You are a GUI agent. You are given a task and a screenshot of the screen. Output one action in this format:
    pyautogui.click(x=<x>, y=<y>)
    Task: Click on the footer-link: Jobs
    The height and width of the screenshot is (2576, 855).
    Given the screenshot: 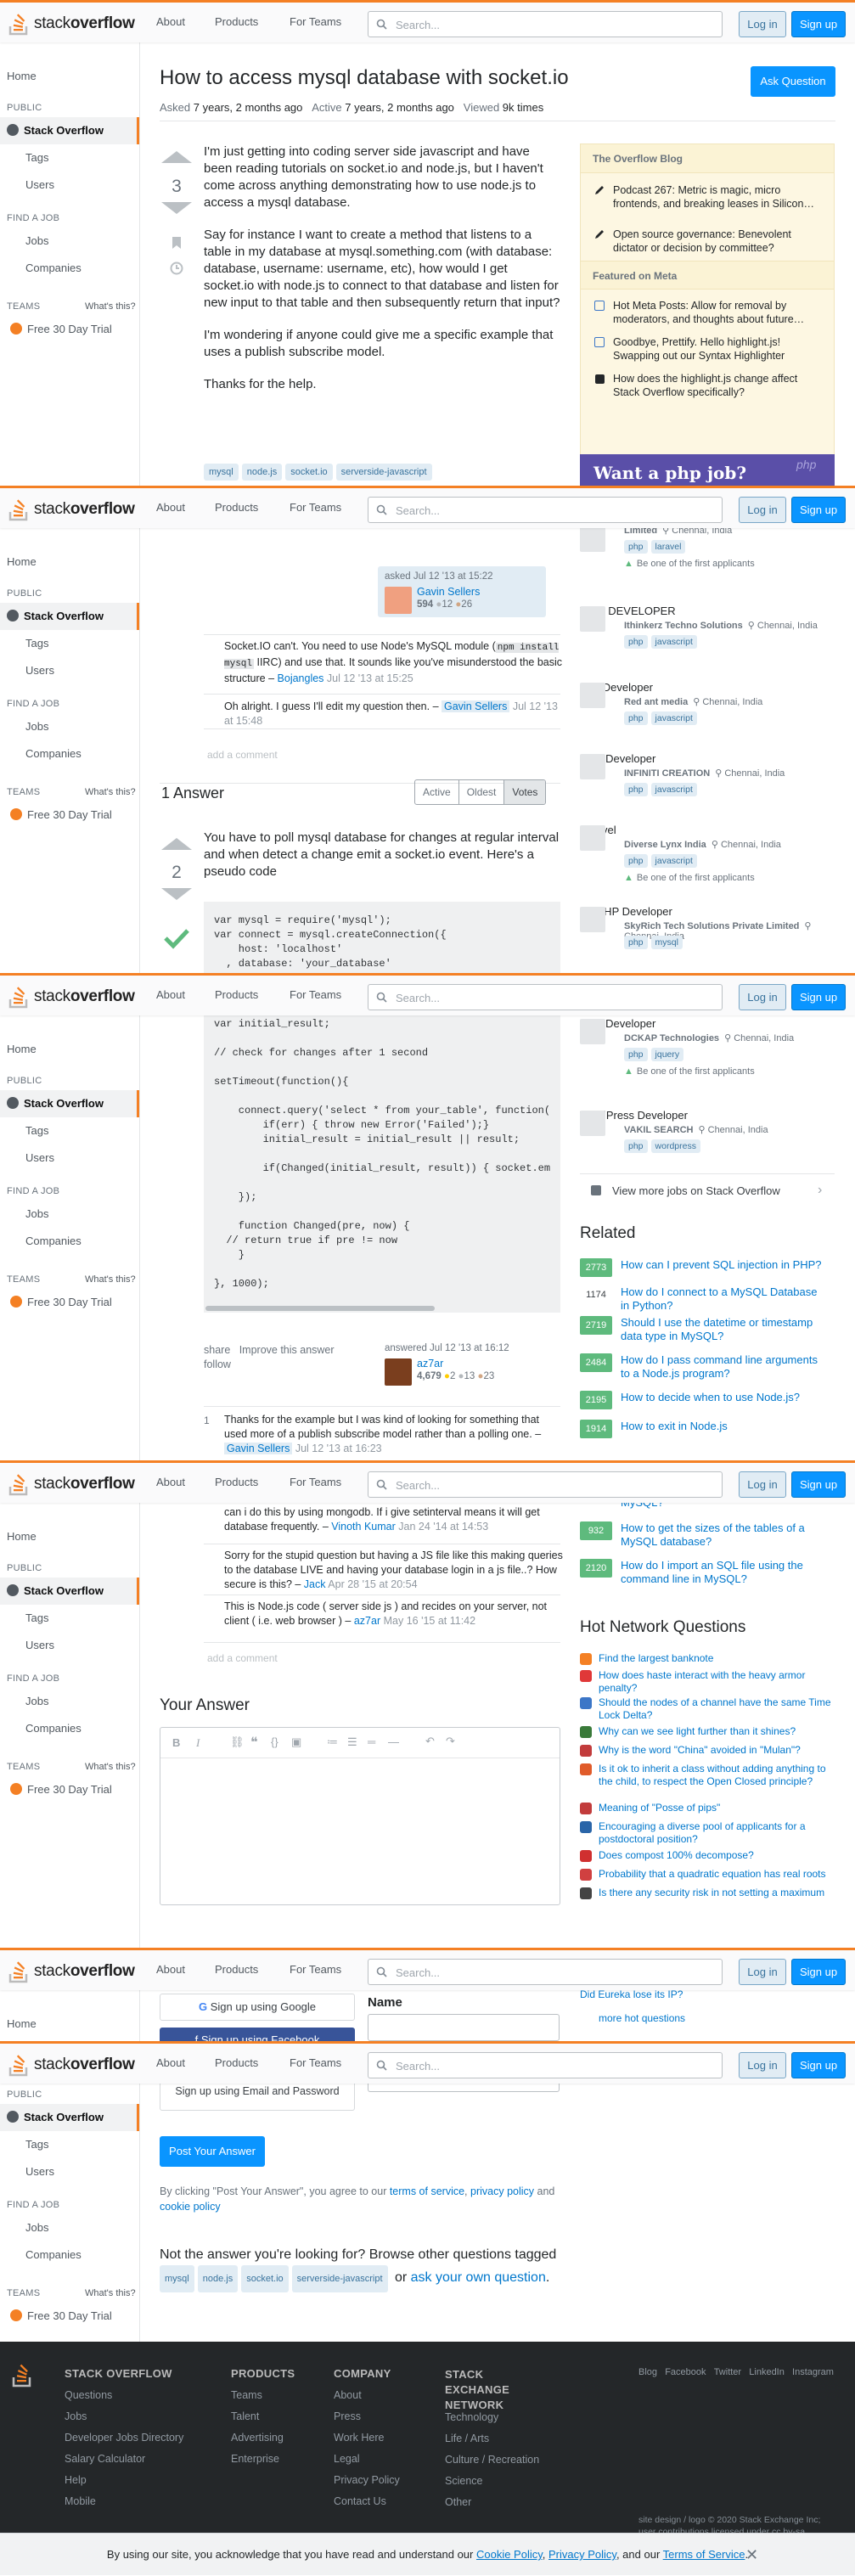 What is the action you would take?
    pyautogui.click(x=76, y=2416)
    